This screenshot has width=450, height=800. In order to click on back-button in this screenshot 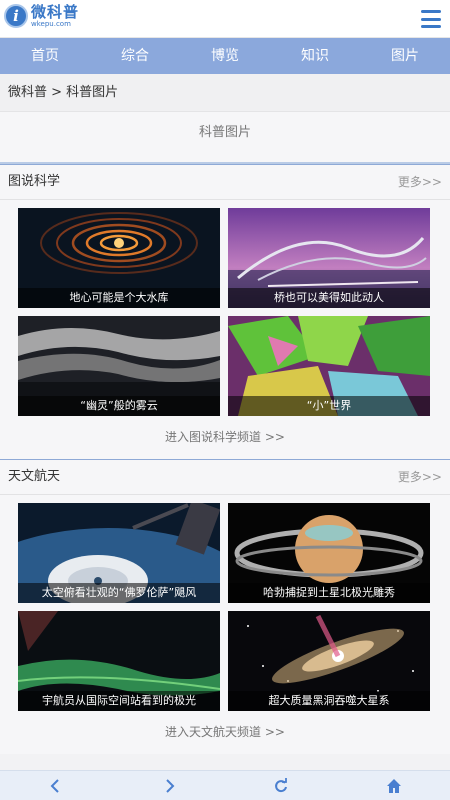, I will do `click(56, 785)`.